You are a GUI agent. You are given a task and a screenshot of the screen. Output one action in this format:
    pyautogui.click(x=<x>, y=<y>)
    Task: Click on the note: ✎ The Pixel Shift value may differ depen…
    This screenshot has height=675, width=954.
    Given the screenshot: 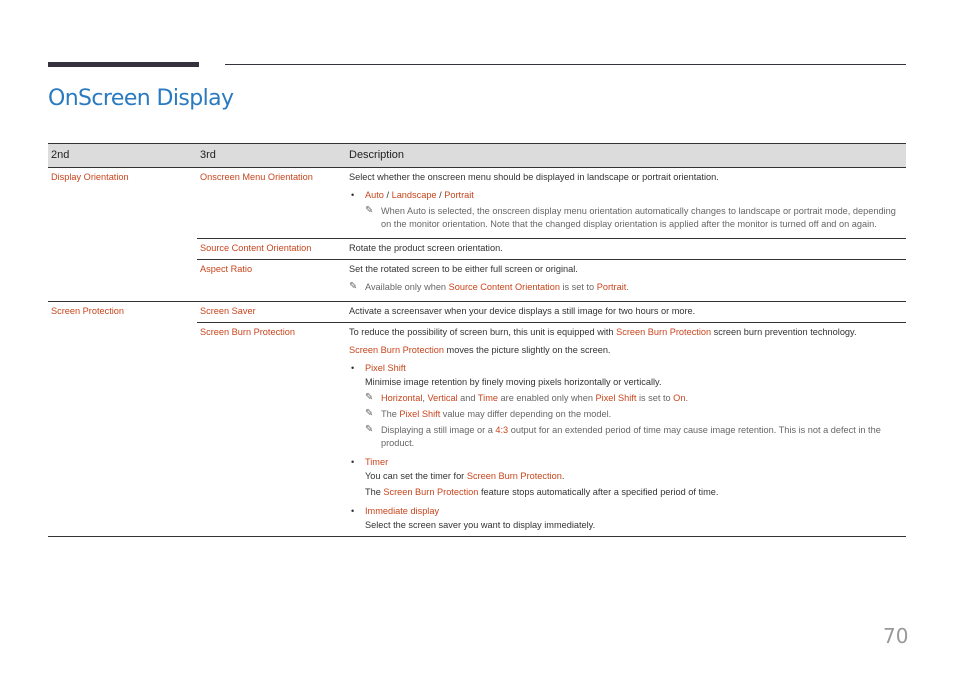 What is the action you would take?
    pyautogui.click(x=626, y=414)
    